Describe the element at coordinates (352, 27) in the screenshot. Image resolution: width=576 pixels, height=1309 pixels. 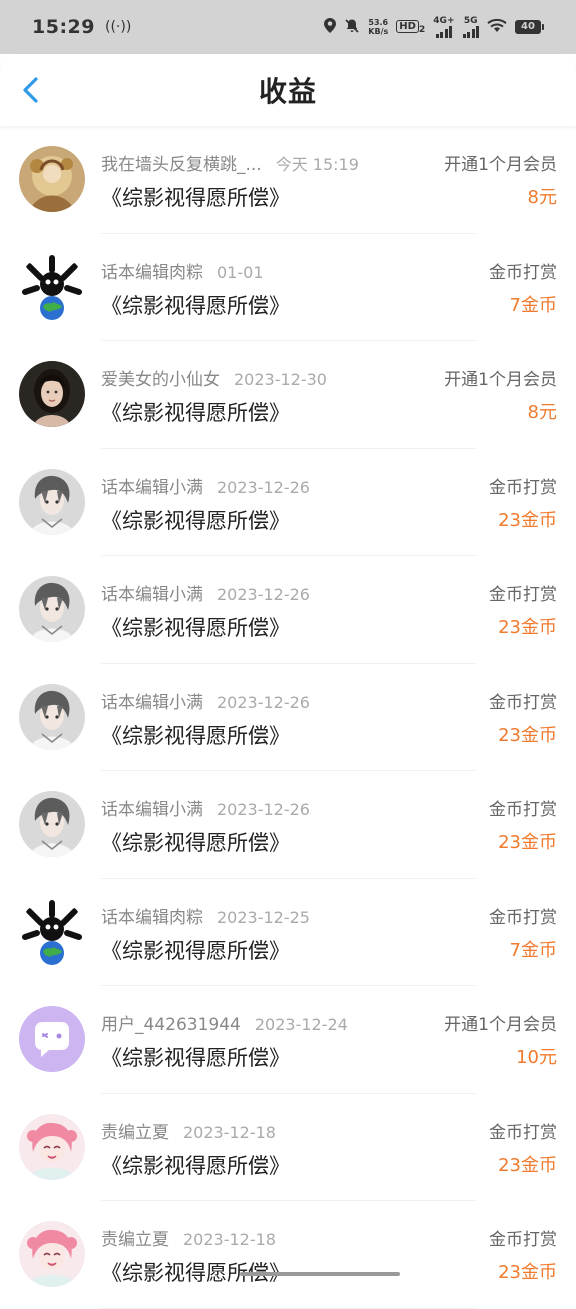
I see `mute-bell-icon` at that location.